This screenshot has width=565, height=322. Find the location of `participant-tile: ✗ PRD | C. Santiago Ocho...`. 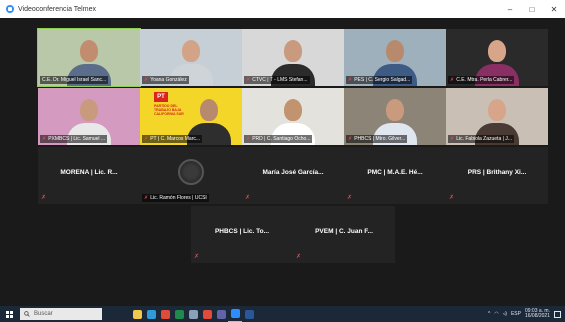

participant-tile: ✗ PRD | C. Santiago Ocho... is located at coordinates (293, 116).